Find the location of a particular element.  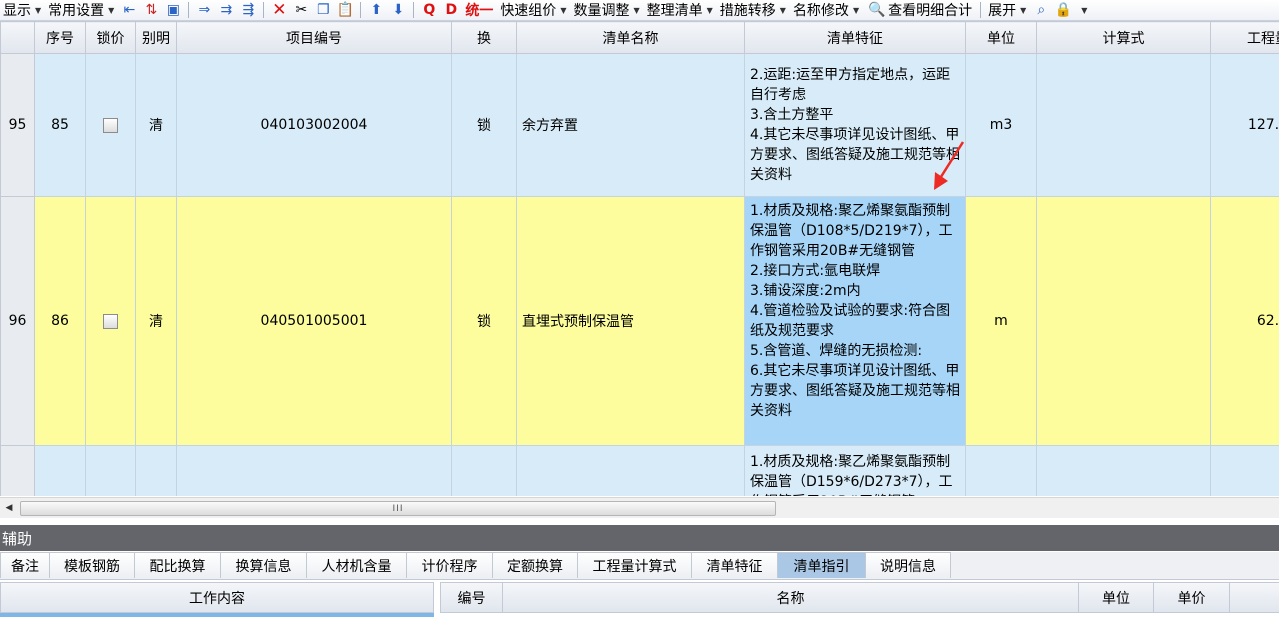

quantity-icon: Q is located at coordinates (429, 10).